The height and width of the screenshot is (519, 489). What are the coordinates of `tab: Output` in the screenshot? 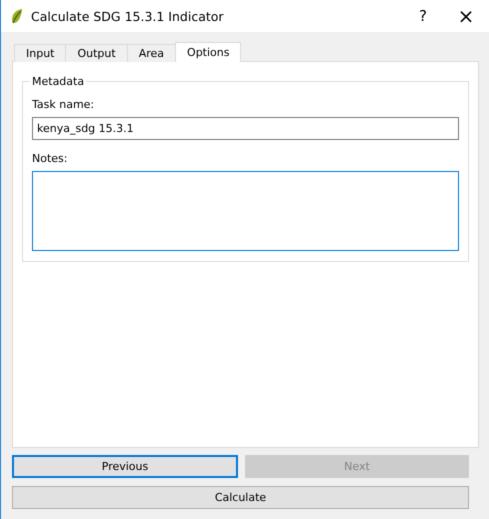 It's located at (96, 53).